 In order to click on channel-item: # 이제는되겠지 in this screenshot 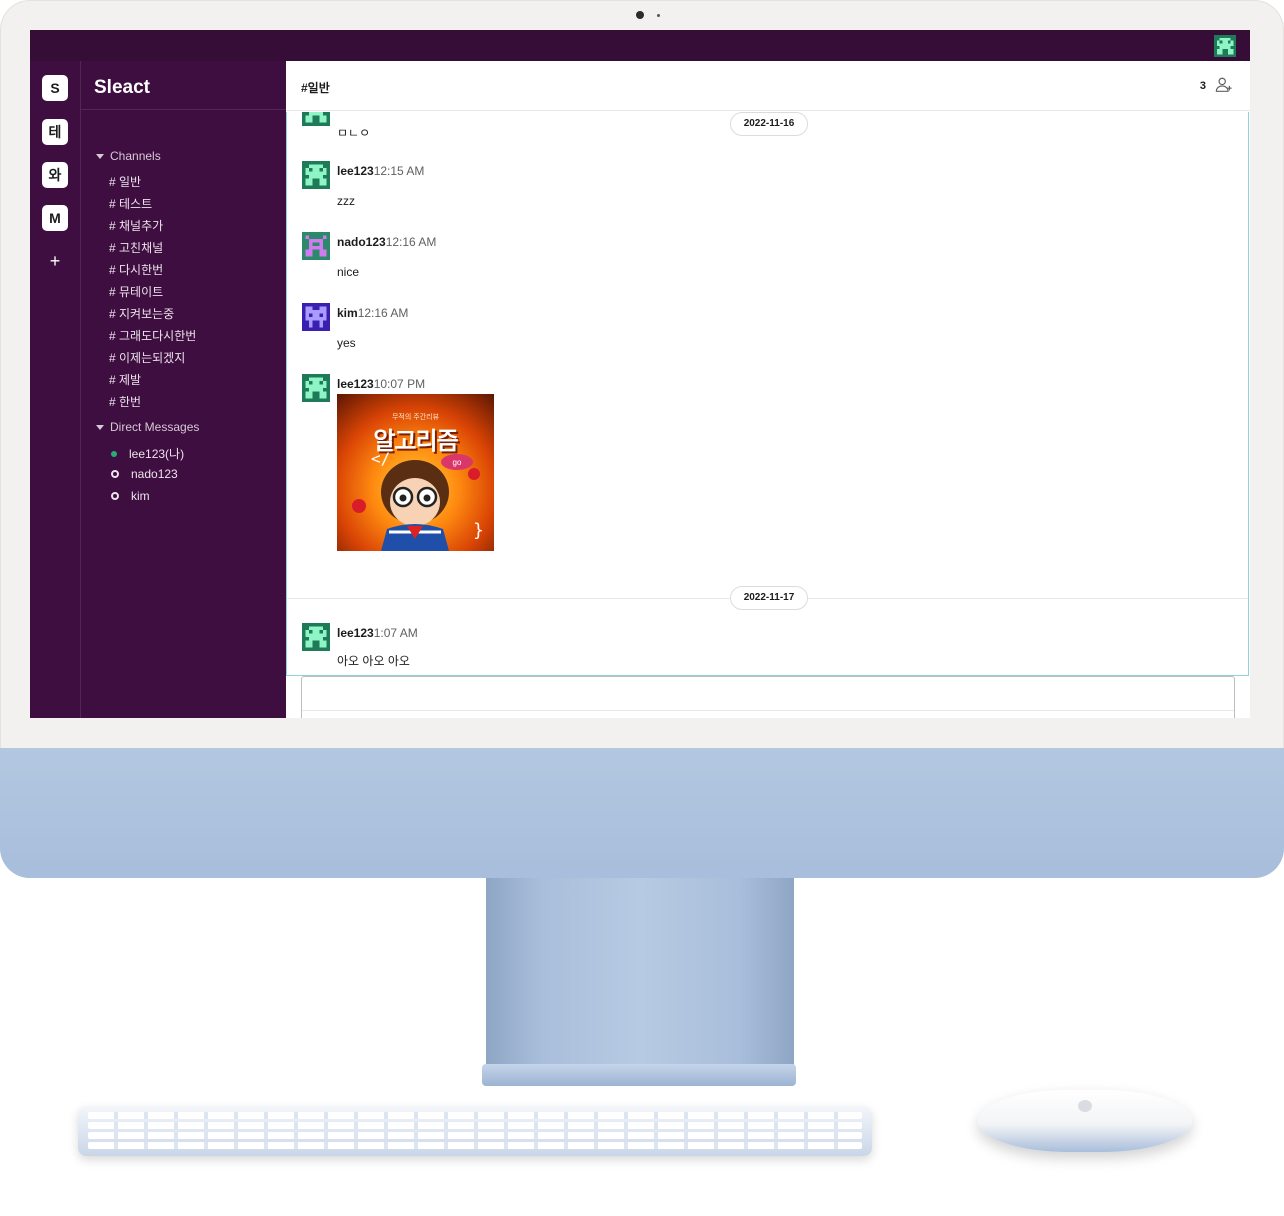, I will do `click(147, 357)`.